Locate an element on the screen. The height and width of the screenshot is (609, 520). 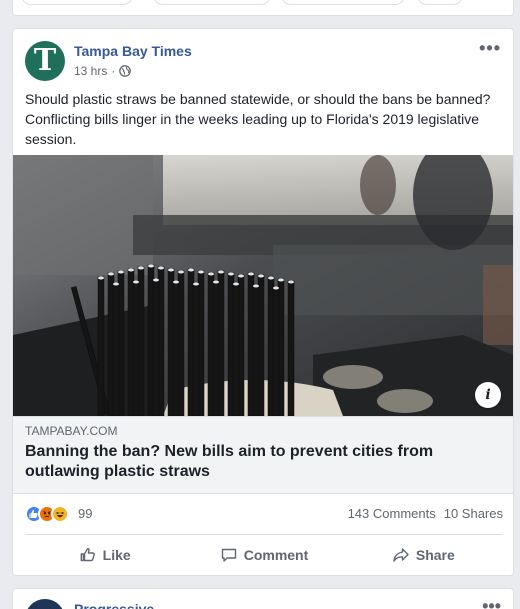
reaction-count: 99 is located at coordinates (85, 513).